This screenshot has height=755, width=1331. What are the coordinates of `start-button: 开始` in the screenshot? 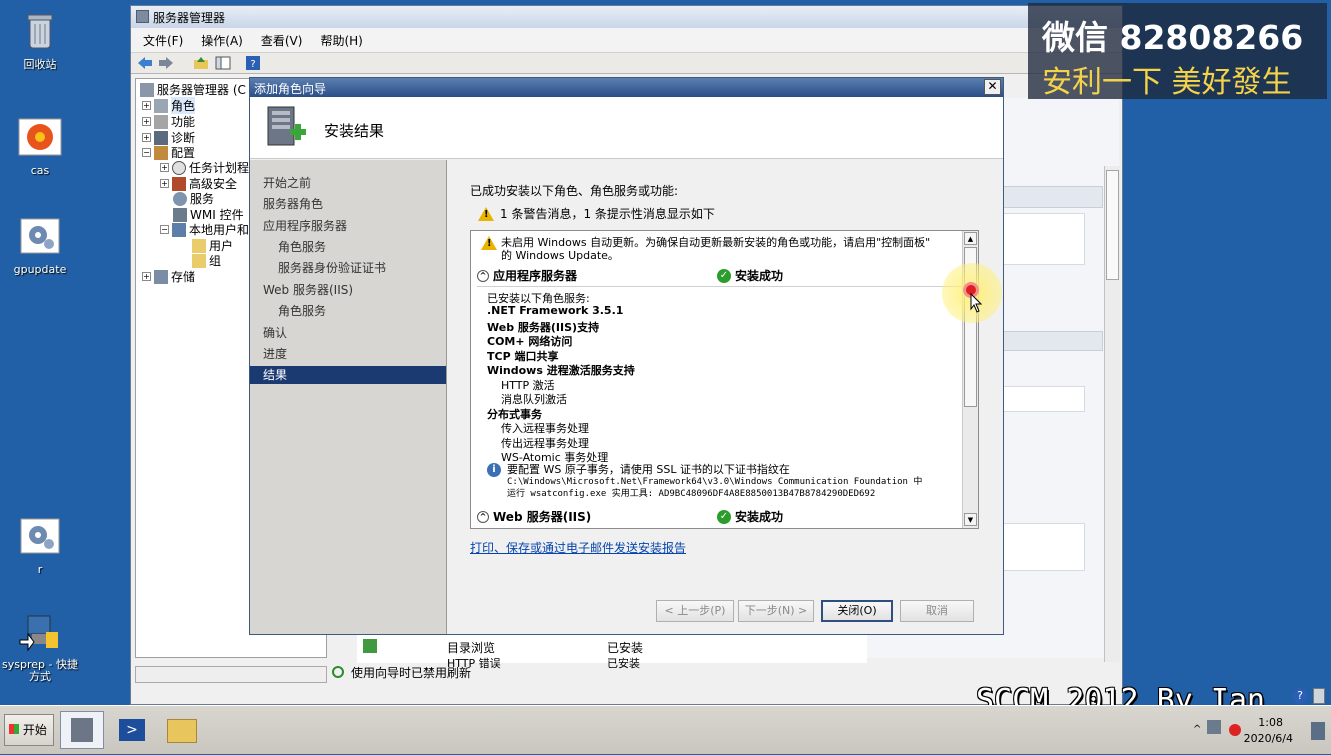 It's located at (29, 730).